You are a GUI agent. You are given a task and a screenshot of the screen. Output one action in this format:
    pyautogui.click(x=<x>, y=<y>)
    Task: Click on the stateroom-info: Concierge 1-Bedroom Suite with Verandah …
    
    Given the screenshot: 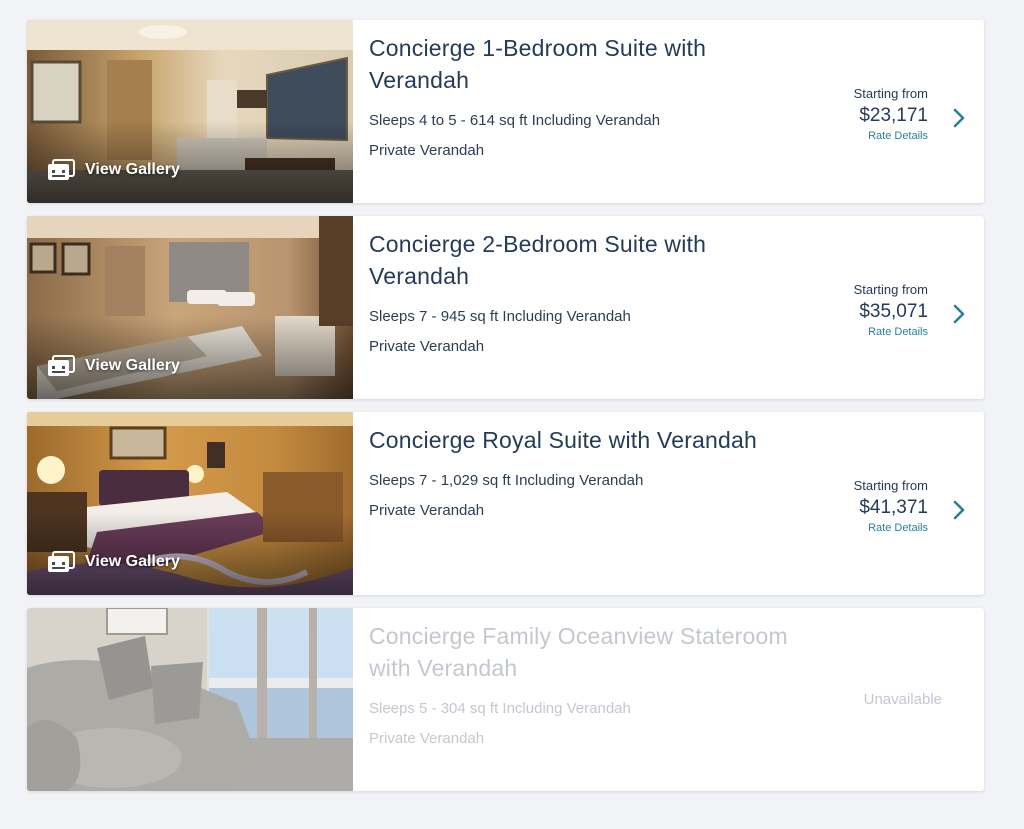 What is the action you would take?
    pyautogui.click(x=589, y=96)
    